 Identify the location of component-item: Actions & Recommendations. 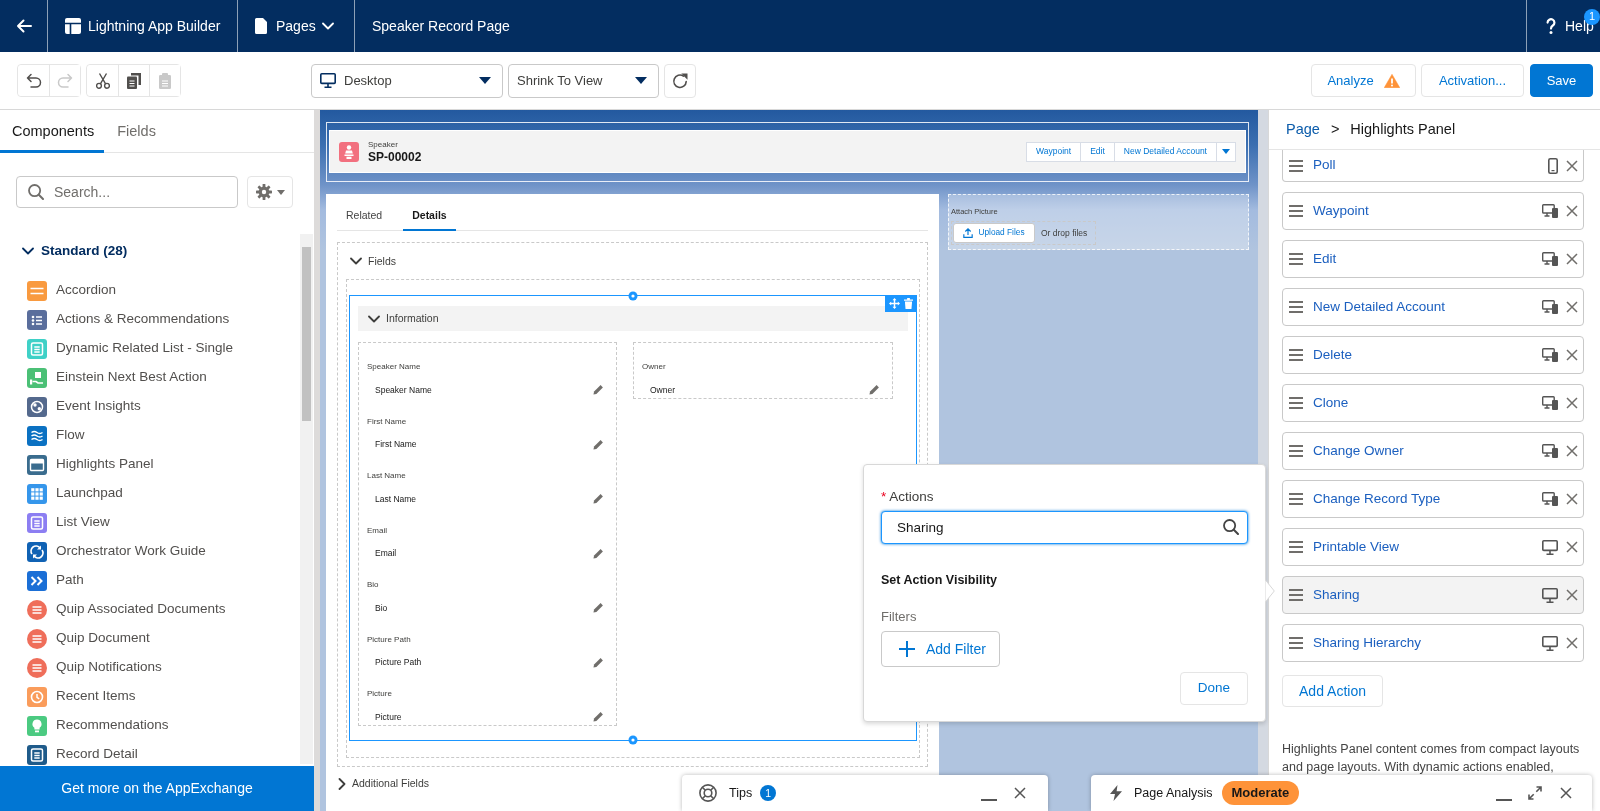
(128, 319).